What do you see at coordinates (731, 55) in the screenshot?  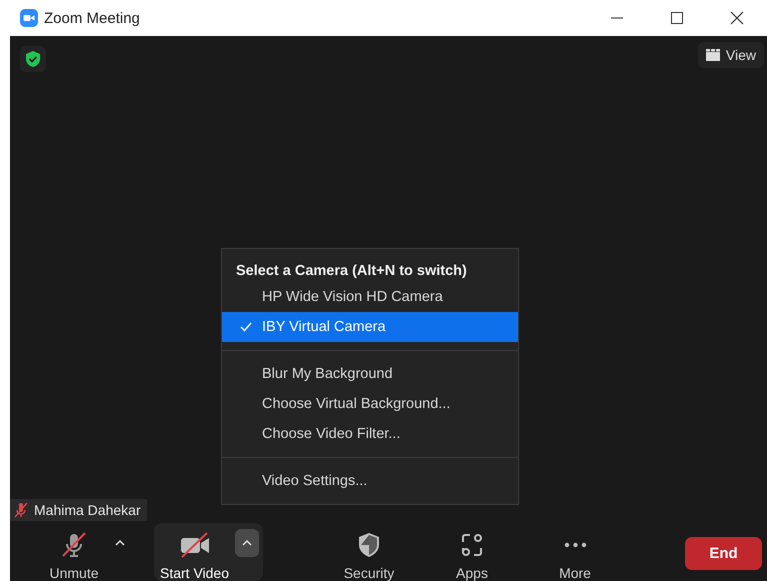 I see `view-button: View` at bounding box center [731, 55].